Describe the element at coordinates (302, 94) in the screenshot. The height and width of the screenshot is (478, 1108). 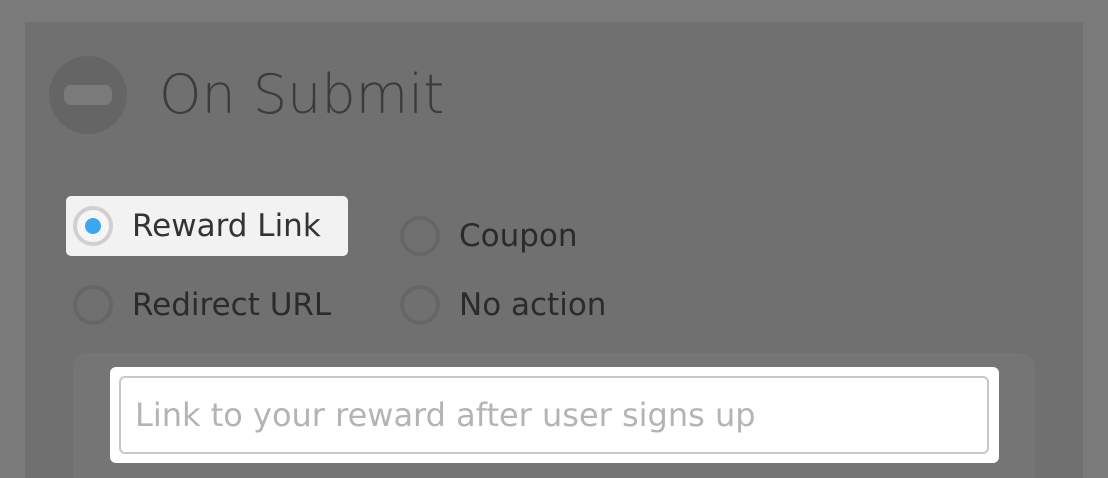
I see `section-title: On Submit` at that location.